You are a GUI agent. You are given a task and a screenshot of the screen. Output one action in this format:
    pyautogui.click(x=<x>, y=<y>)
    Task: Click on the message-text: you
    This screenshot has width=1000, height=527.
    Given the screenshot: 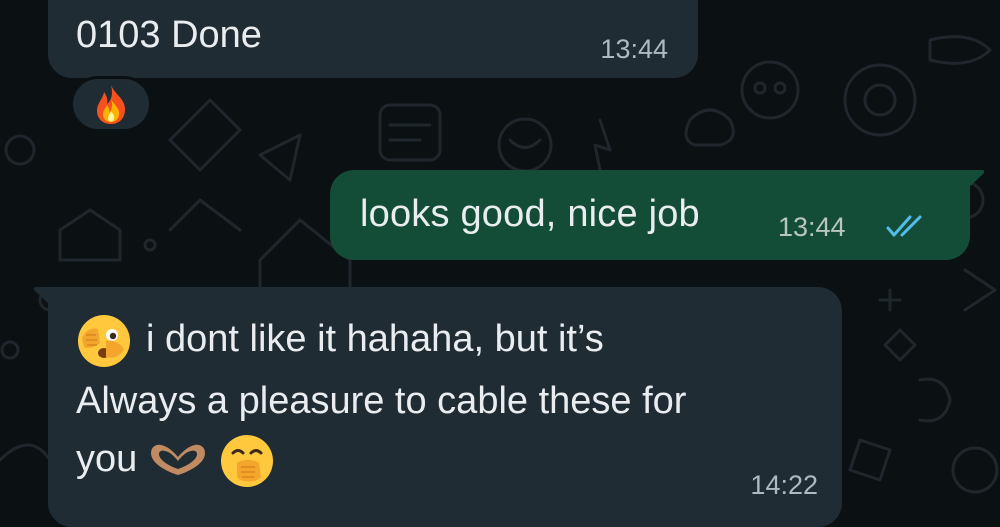 What is the action you would take?
    pyautogui.click(x=107, y=459)
    